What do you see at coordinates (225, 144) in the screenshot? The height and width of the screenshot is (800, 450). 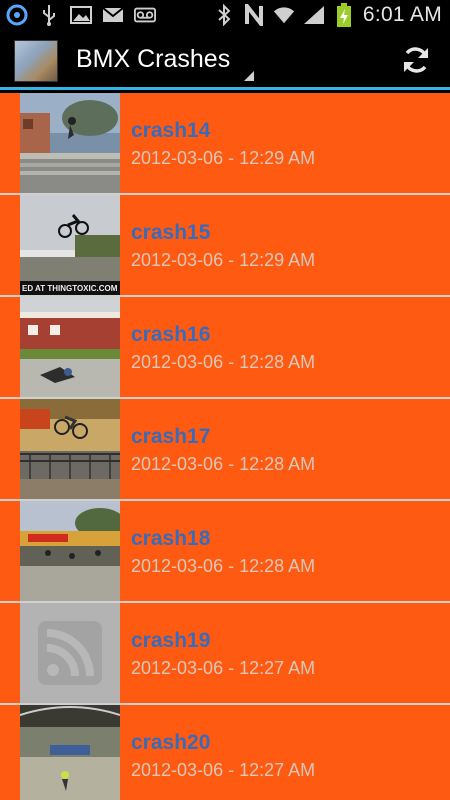 I see `list-item: crash14 2012-03-06 - 12:29 AM` at bounding box center [225, 144].